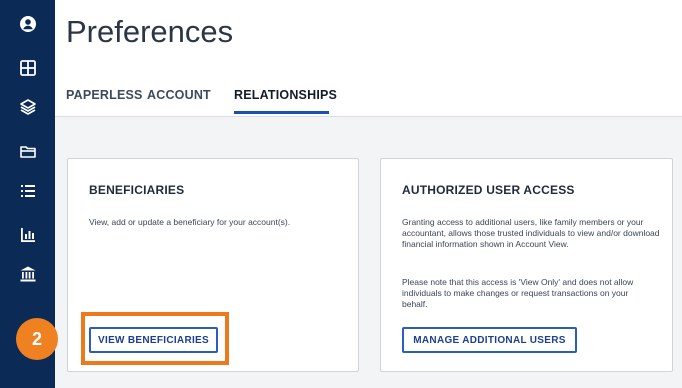 Image resolution: width=682 pixels, height=388 pixels. Describe the element at coordinates (137, 190) in the screenshot. I see `beneficiaries-title: BENEFICIARIES` at that location.